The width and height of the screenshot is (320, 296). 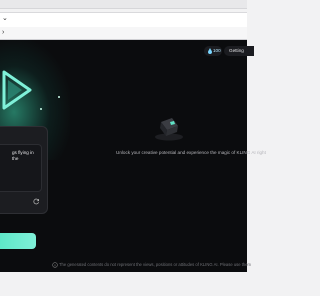 What do you see at coordinates (55, 265) in the screenshot?
I see `info-icon` at bounding box center [55, 265].